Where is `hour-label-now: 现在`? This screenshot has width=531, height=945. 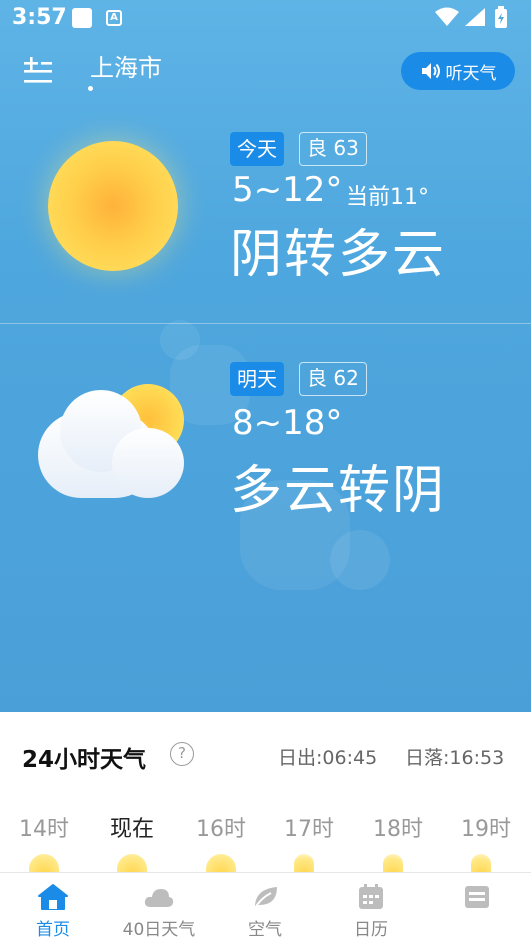
hour-label-now: 现在 is located at coordinates (132, 827).